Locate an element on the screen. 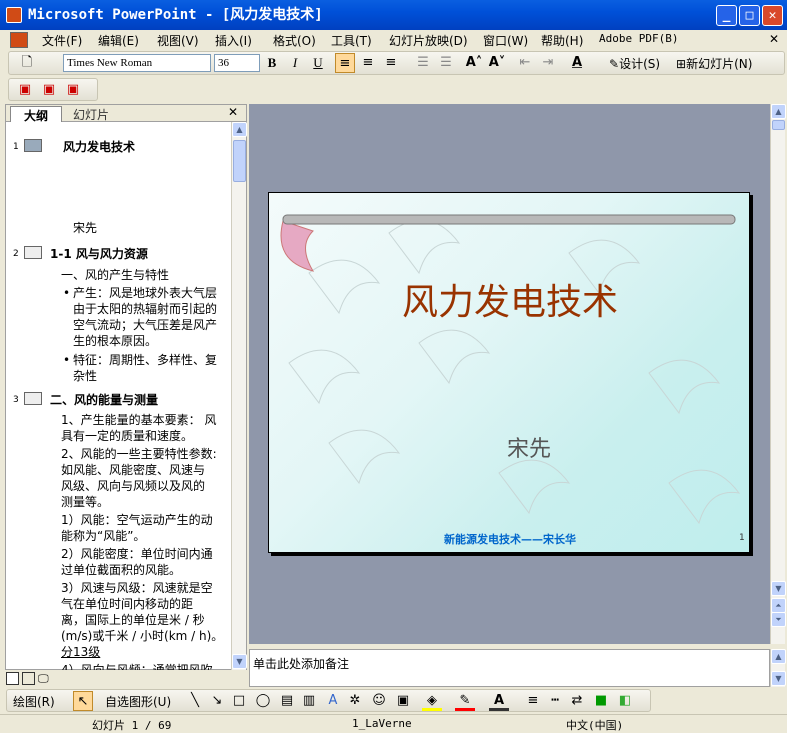 This screenshot has height=733, width=787. align-center-icon: ≡ is located at coordinates (368, 63).